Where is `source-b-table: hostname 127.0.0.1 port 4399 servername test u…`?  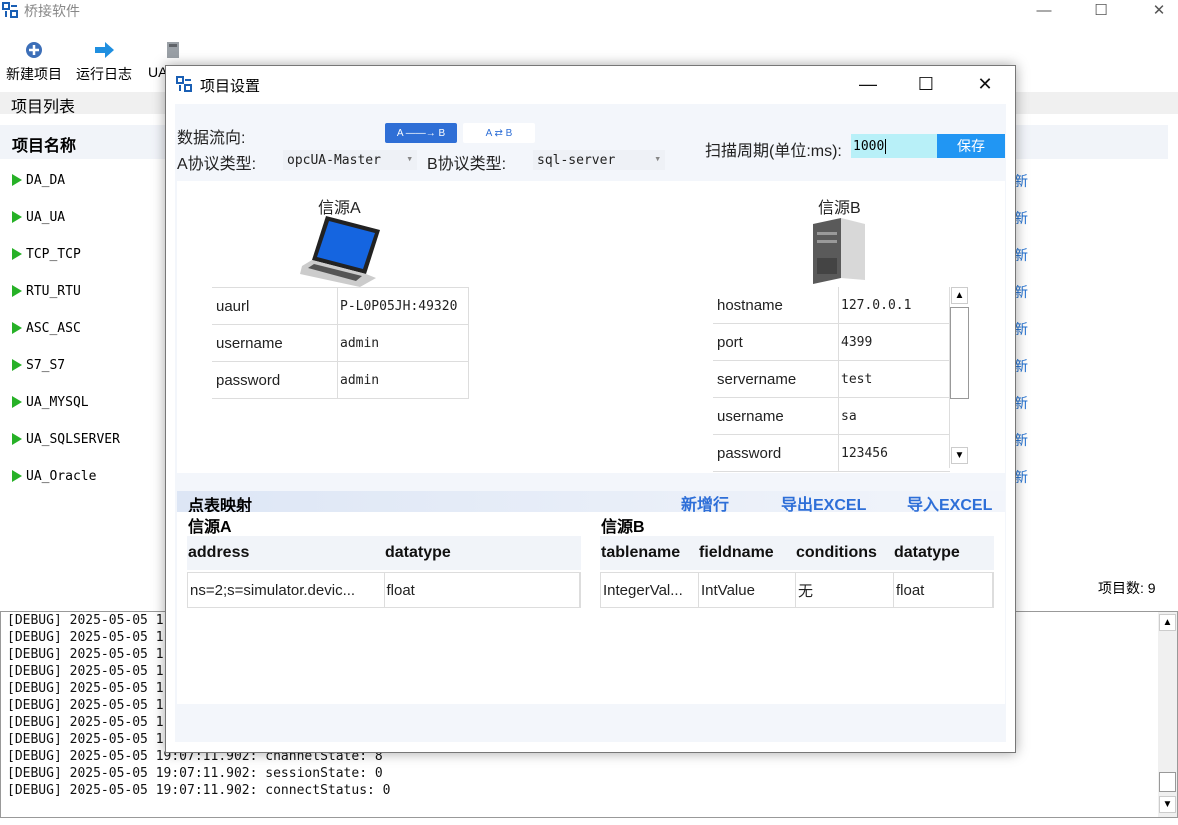 source-b-table: hostname 127.0.0.1 port 4399 servername test u… is located at coordinates (831, 379).